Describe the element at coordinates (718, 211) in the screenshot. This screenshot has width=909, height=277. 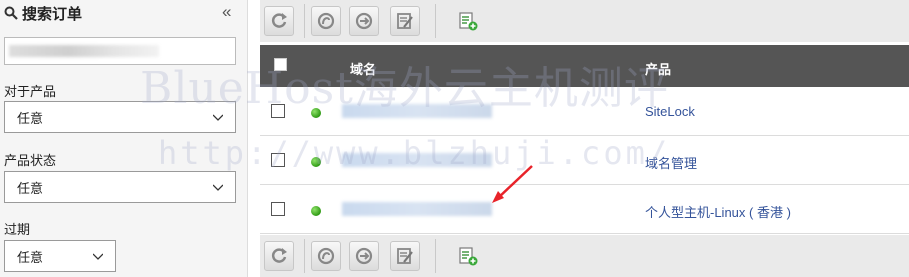
I see `product-link: 个人型主机-Linux ( 香港 )` at that location.